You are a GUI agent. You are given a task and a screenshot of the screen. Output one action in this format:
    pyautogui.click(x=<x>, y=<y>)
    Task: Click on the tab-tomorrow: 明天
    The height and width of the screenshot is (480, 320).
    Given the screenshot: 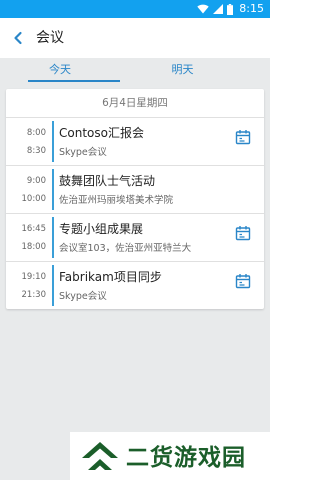 What is the action you would take?
    pyautogui.click(x=182, y=71)
    